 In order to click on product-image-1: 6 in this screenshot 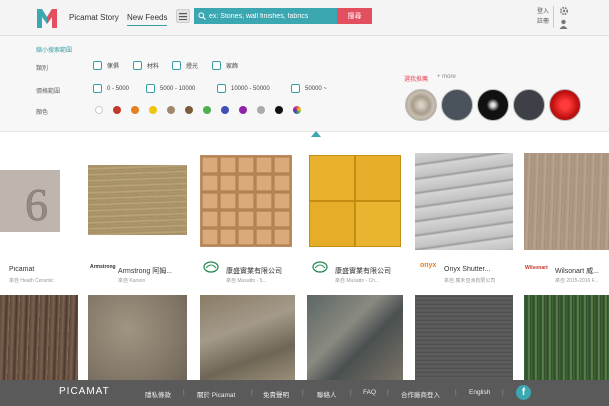, I will do `click(30, 201)`.